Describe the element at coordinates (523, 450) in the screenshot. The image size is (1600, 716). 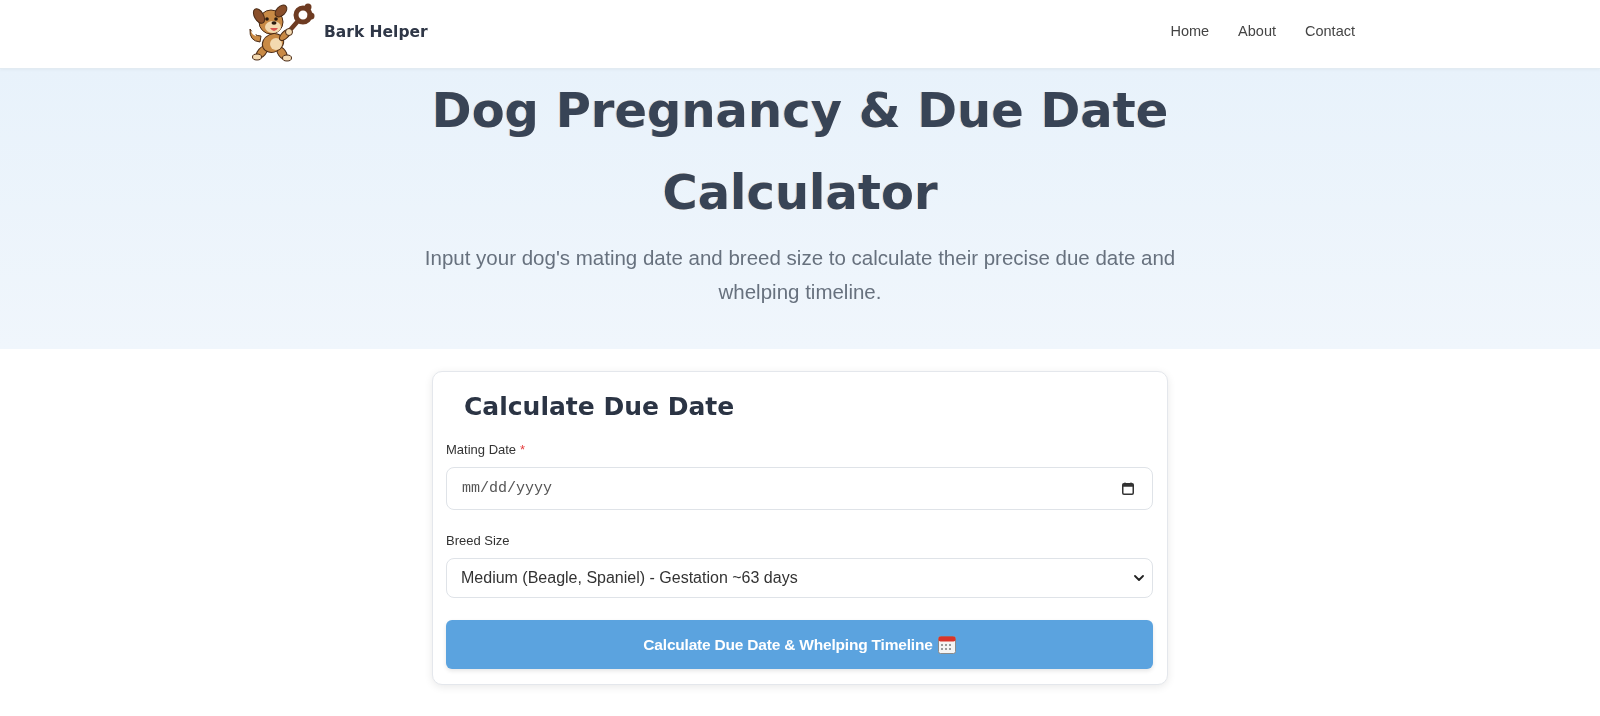
I see `required-asterisk: *` at that location.